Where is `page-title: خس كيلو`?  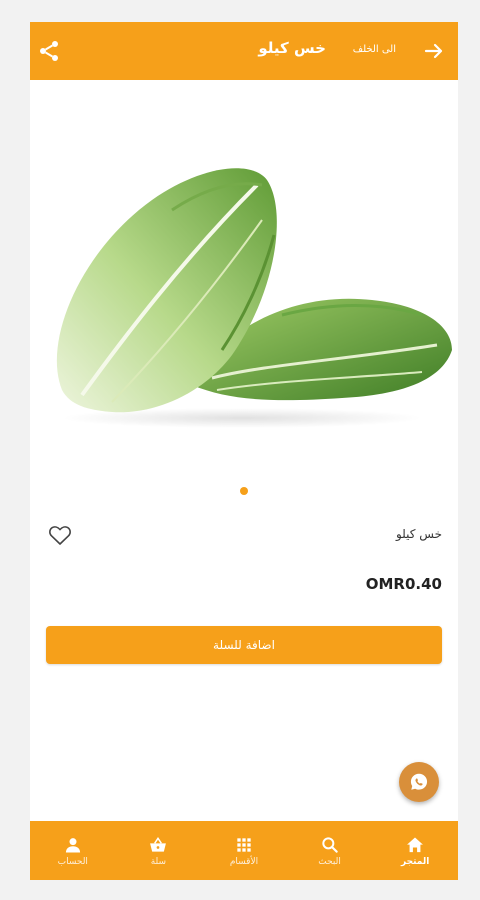 page-title: خس كيلو is located at coordinates (292, 48).